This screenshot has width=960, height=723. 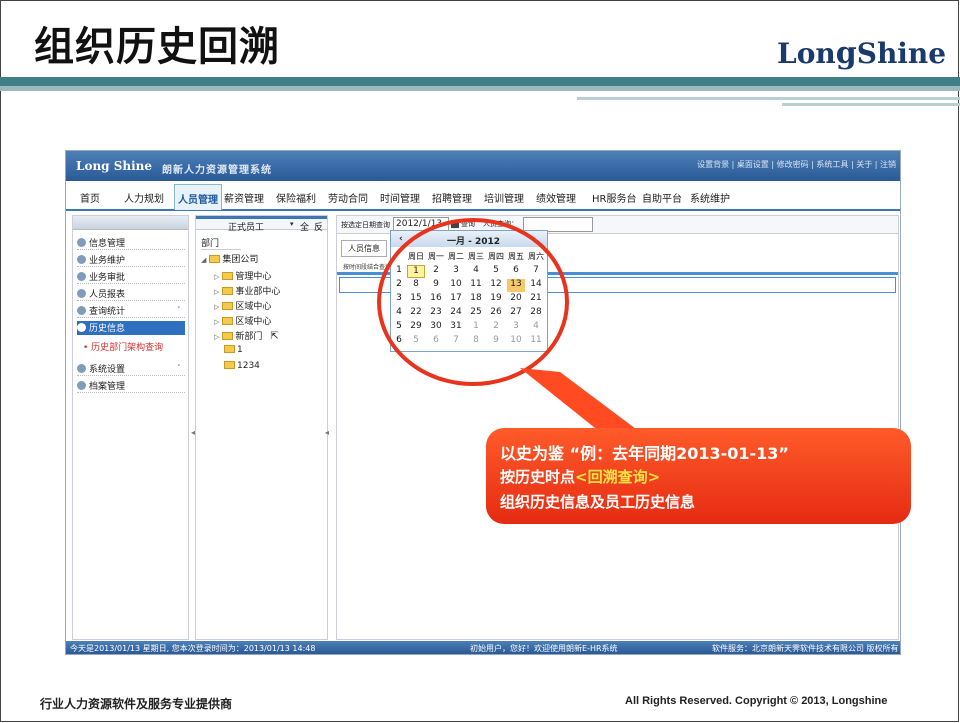 What do you see at coordinates (436, 299) in the screenshot?
I see `calendar-day: 16` at bounding box center [436, 299].